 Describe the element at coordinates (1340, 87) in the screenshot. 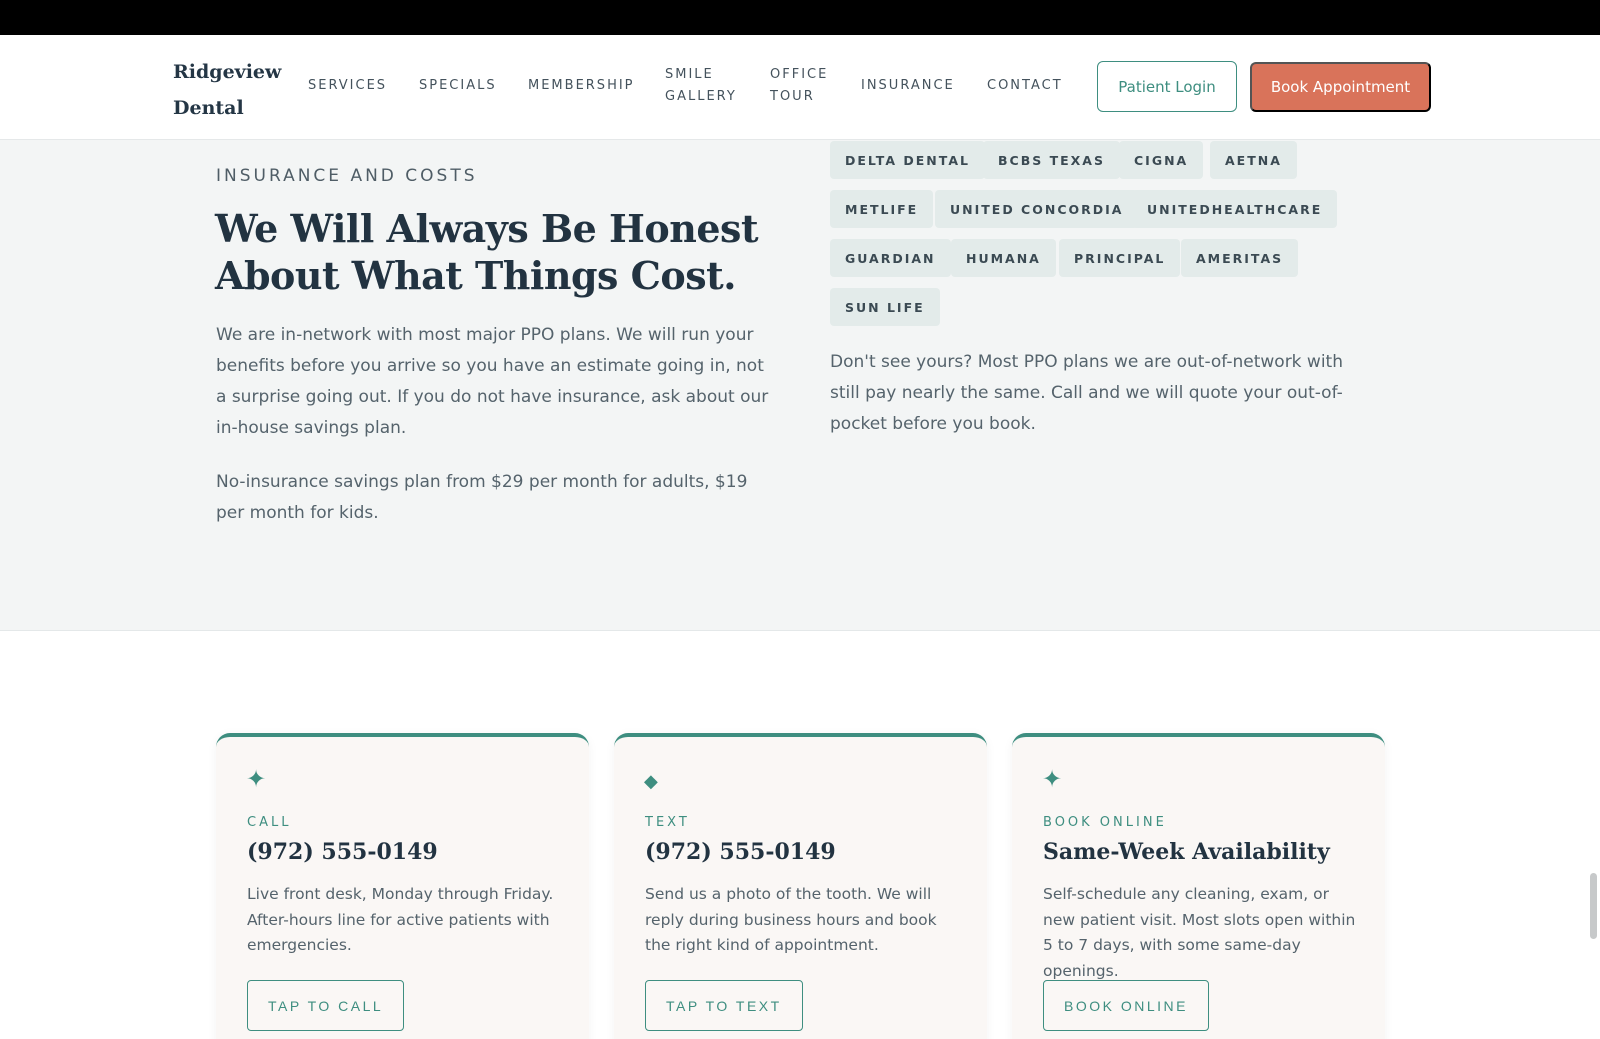

I see `book-appointment-button: Book Appointment` at that location.